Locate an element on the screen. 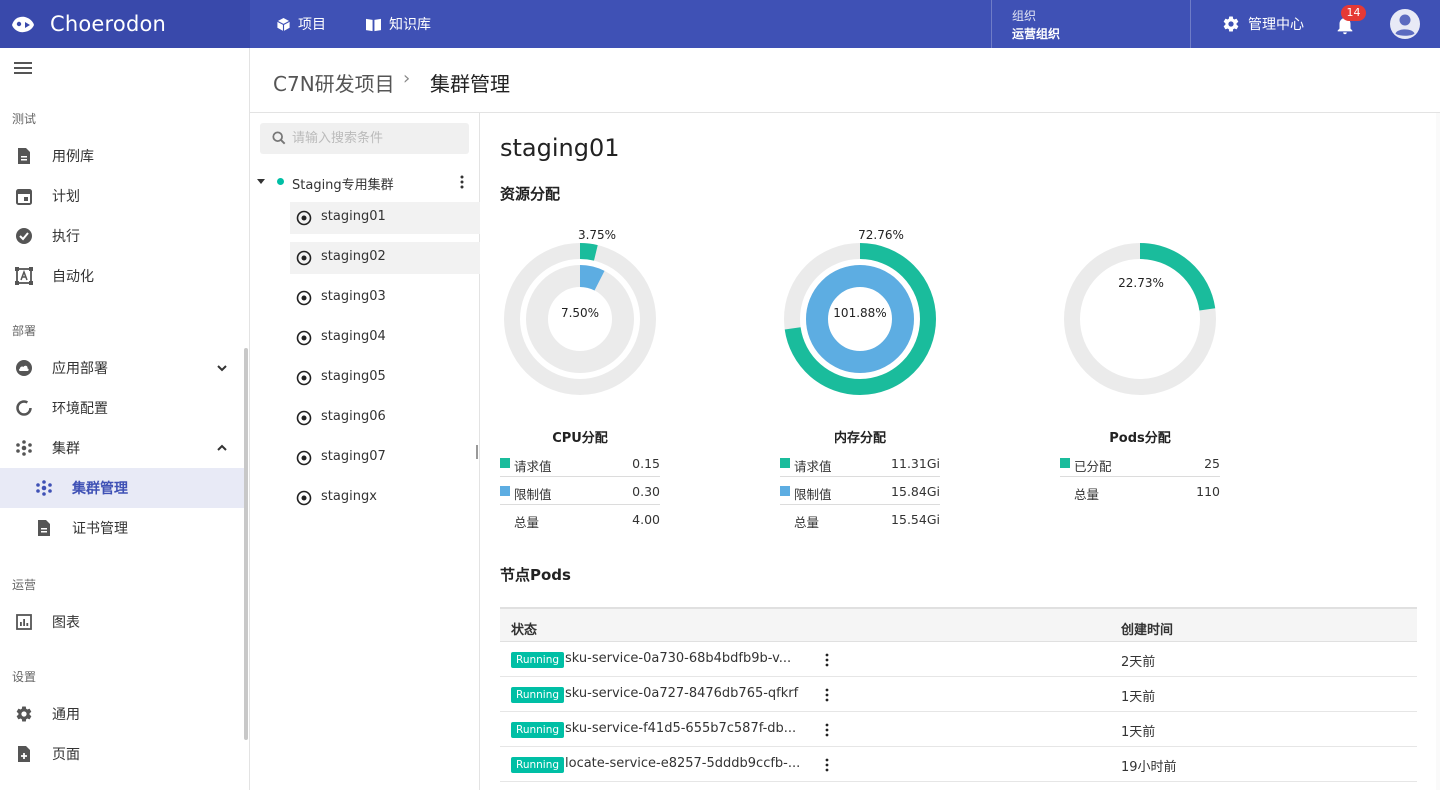  book-icon is located at coordinates (373, 24).